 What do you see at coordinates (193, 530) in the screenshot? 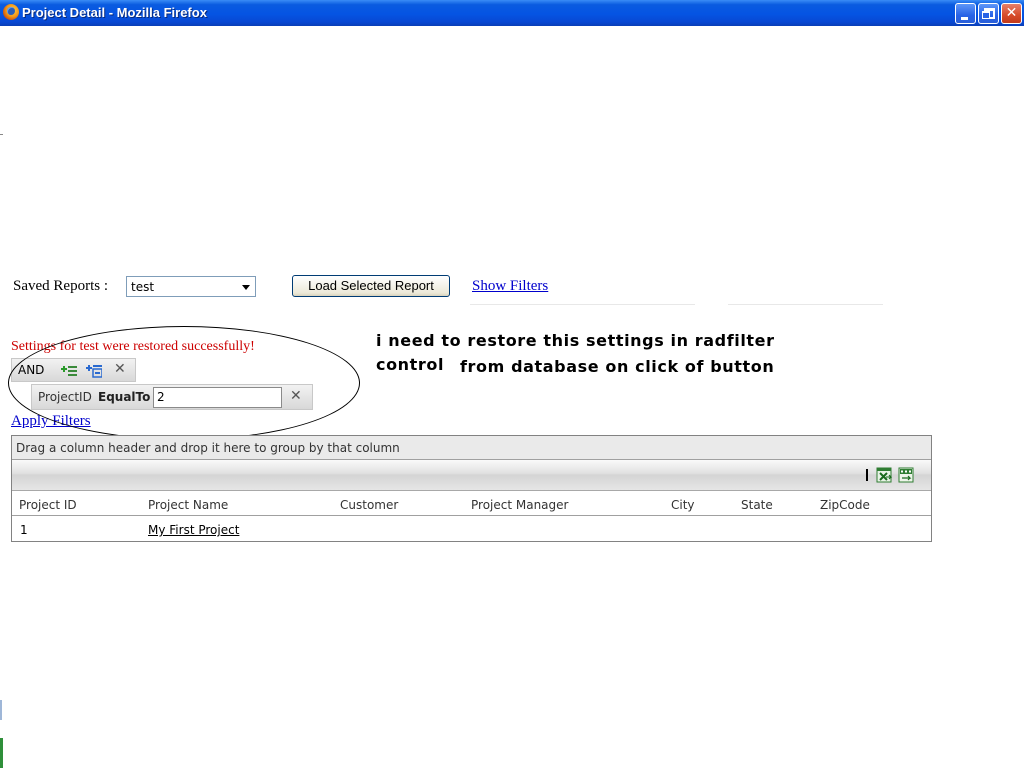
I see `cell-project-name-link: My First Project` at bounding box center [193, 530].